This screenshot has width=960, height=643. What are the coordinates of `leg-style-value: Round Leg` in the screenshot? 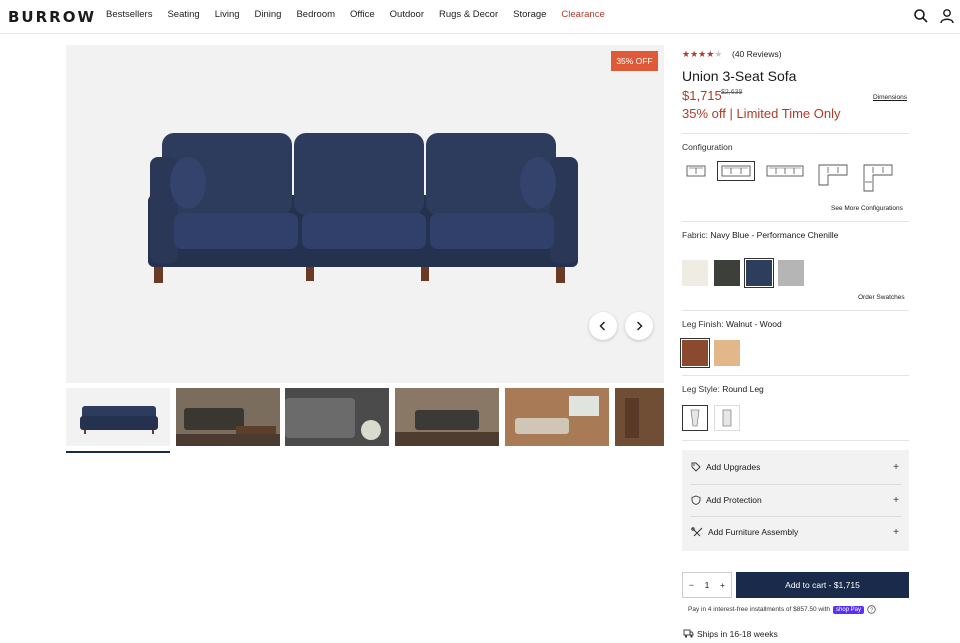 It's located at (743, 389).